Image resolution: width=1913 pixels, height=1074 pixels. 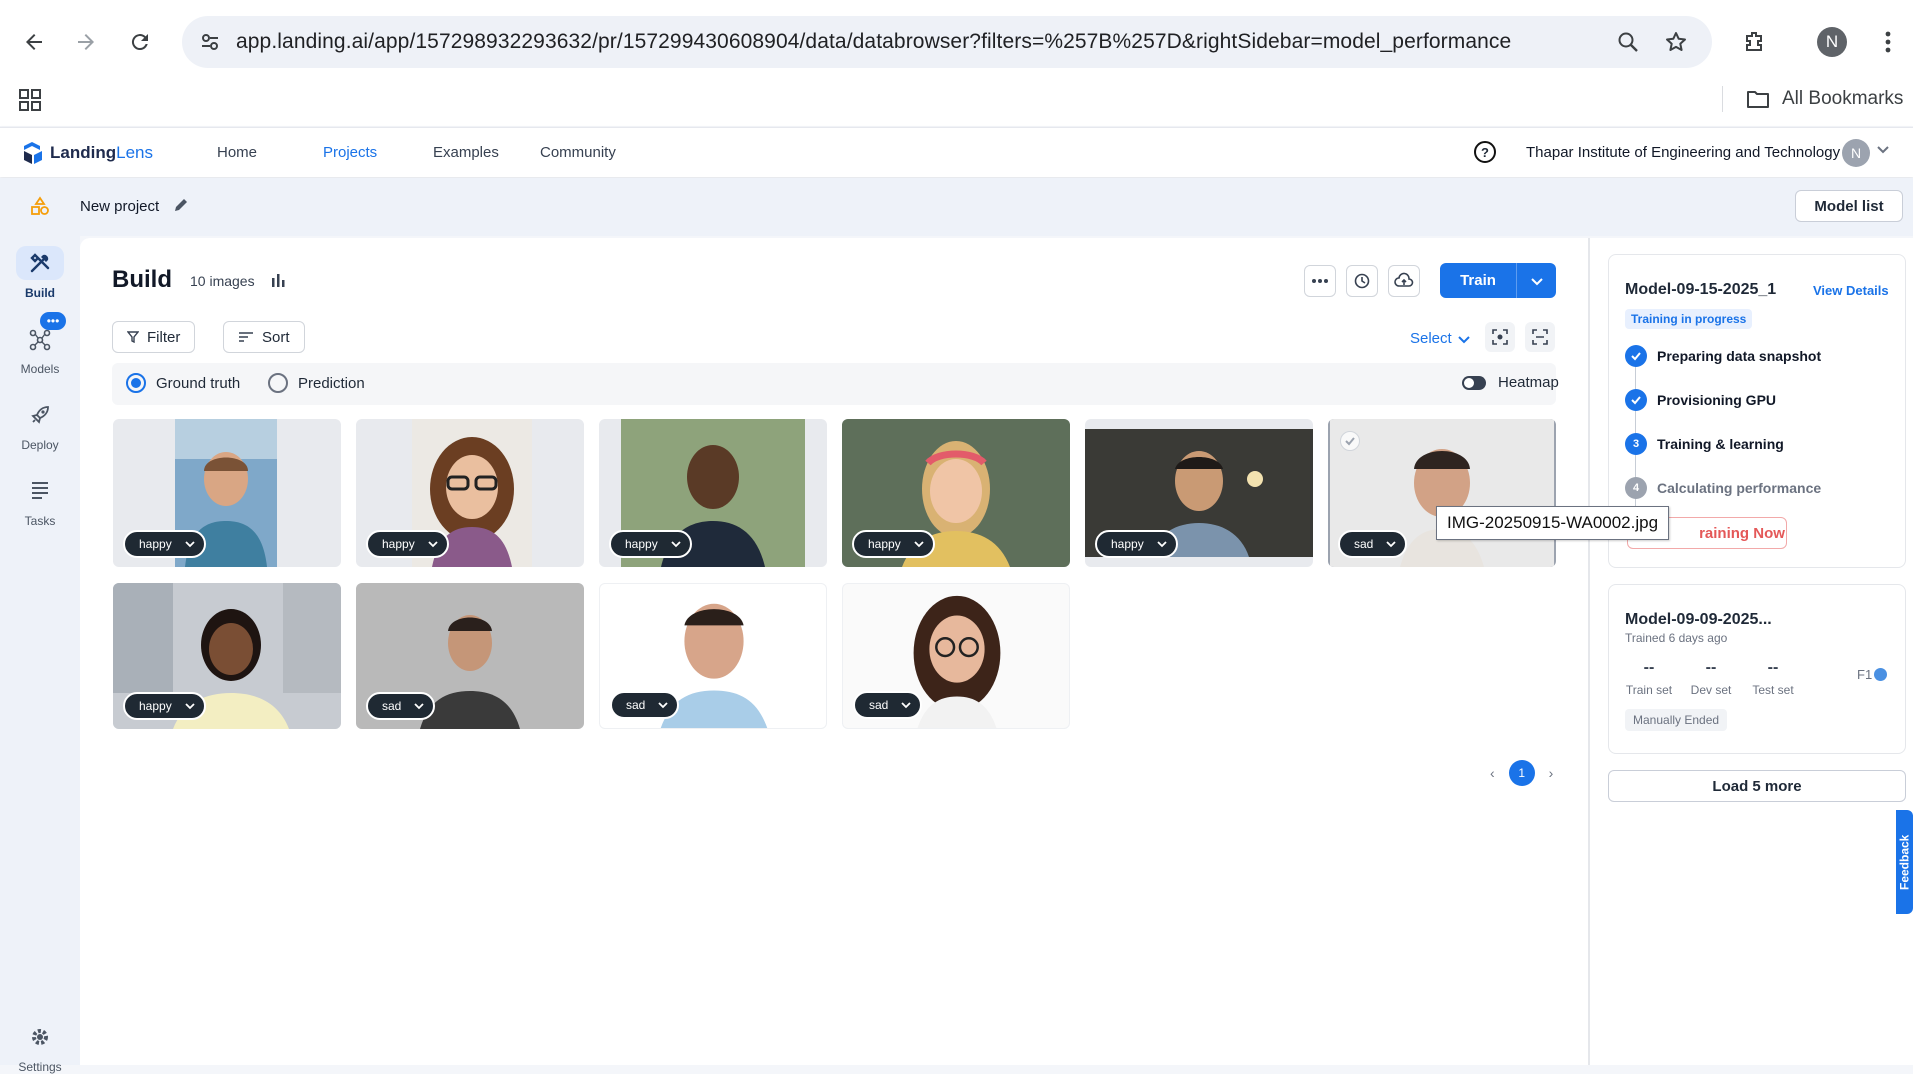 I want to click on page-number: 1, so click(x=1521, y=773).